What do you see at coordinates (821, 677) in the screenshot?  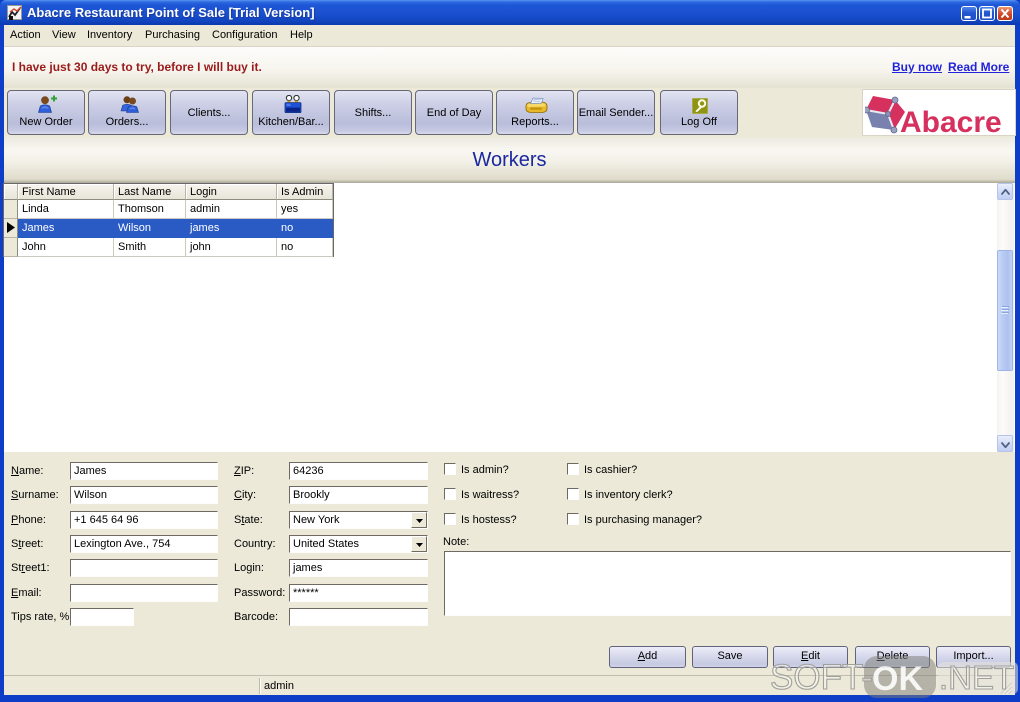 I see `svg-text: SOFT-` at bounding box center [821, 677].